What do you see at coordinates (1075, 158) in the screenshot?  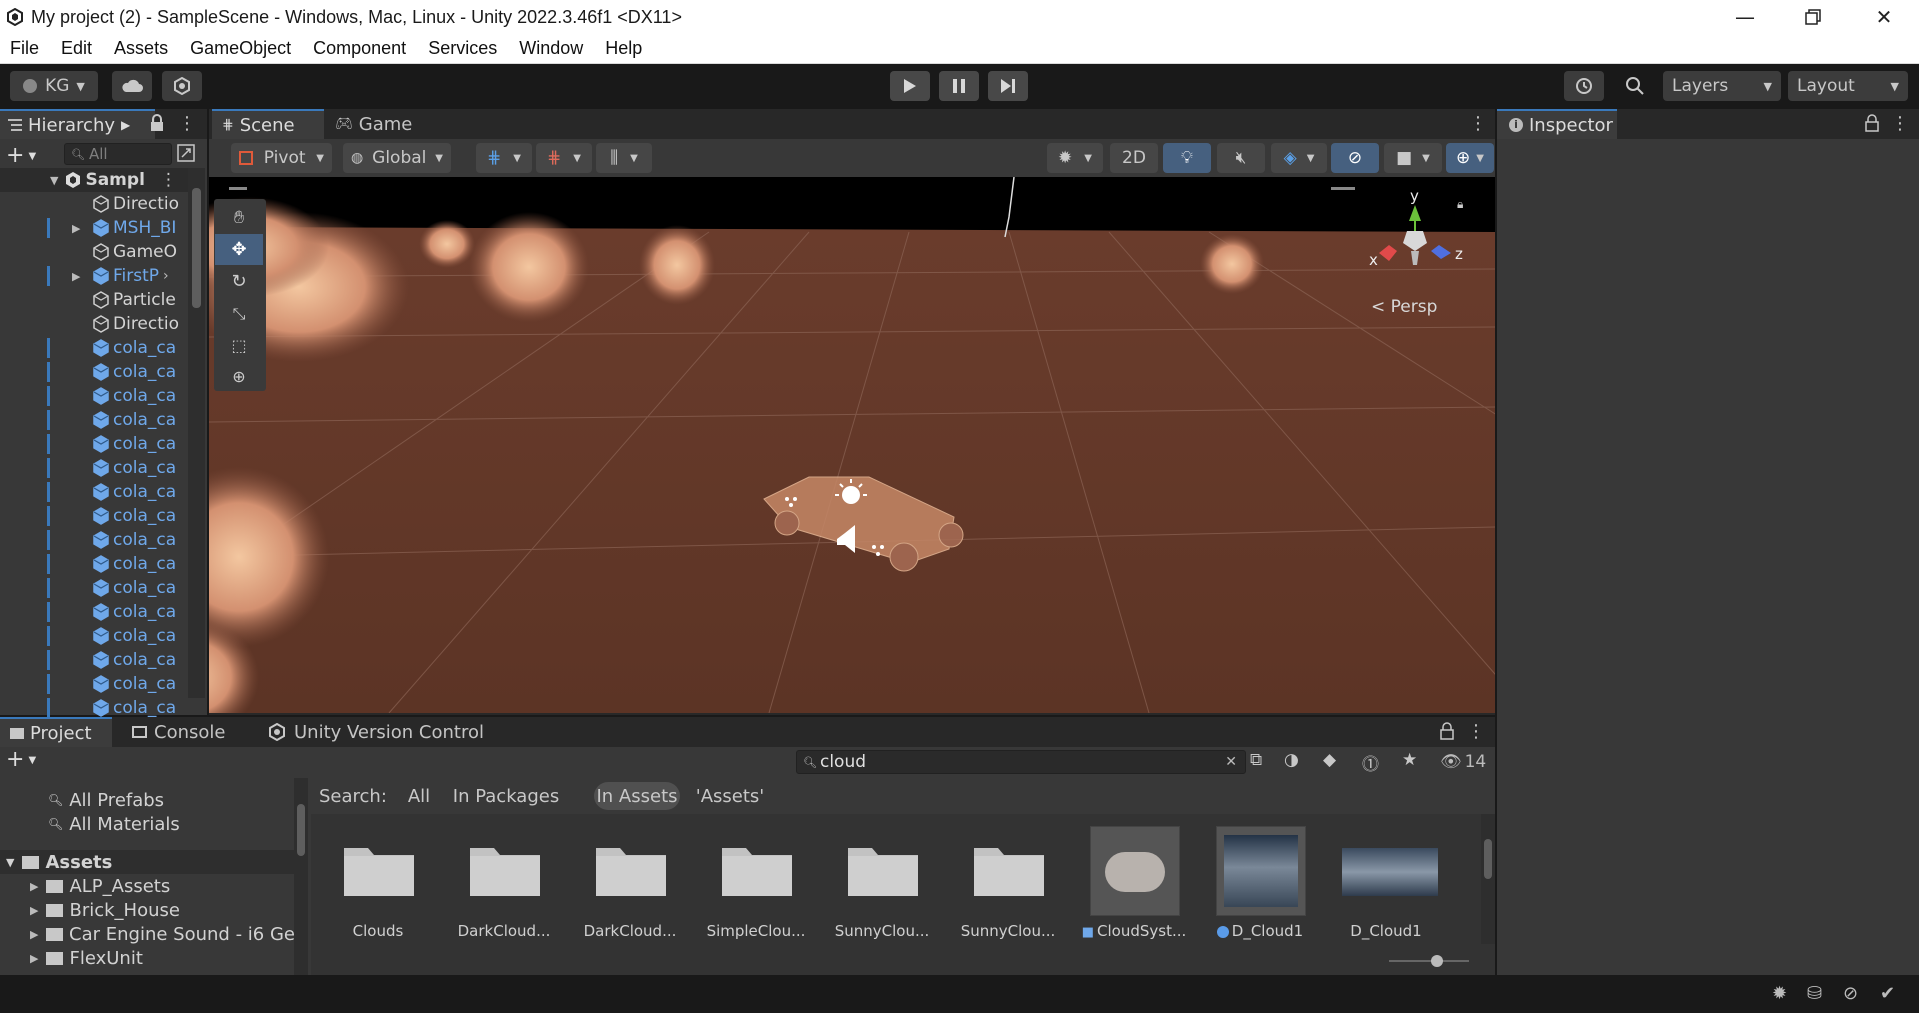 I see `debug-button: ✹ ▼` at bounding box center [1075, 158].